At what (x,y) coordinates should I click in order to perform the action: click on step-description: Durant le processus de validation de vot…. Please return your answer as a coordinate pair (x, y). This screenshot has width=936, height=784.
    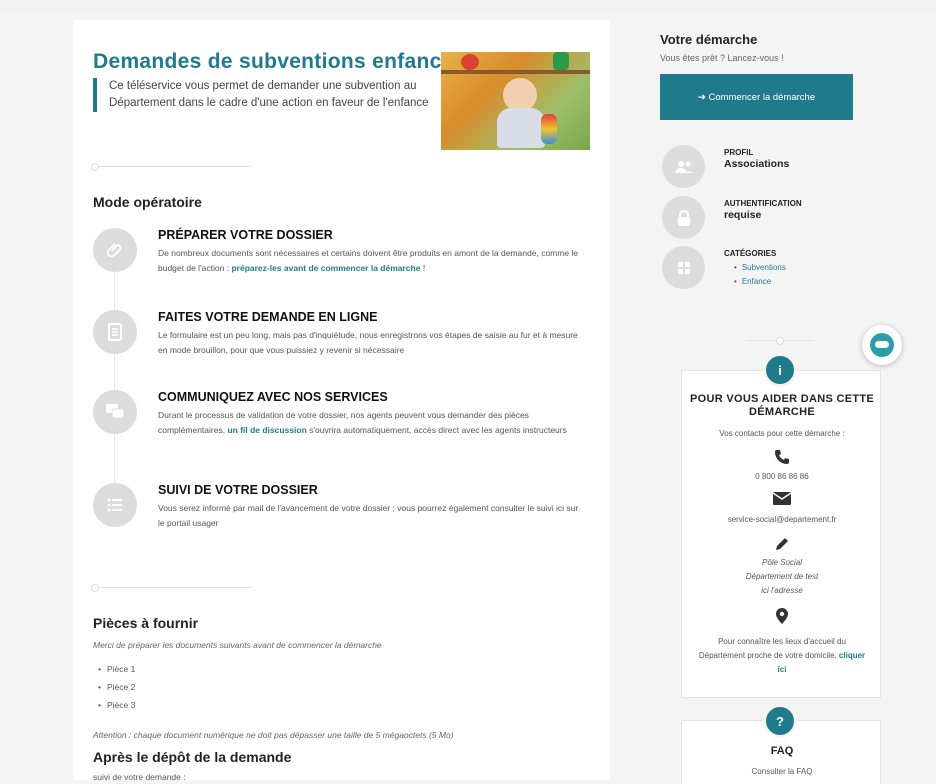
    Looking at the image, I should click on (362, 422).